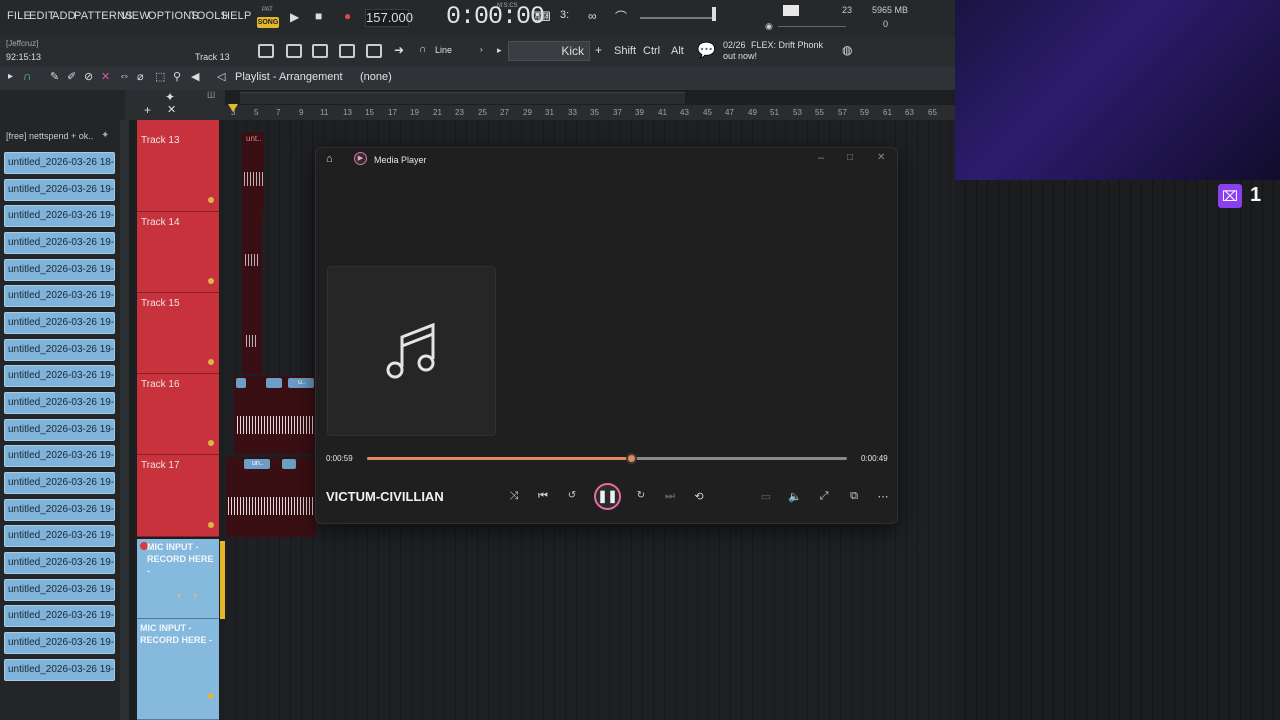  What do you see at coordinates (389, 18) in the screenshot?
I see `tempo-display: 157.000` at bounding box center [389, 18].